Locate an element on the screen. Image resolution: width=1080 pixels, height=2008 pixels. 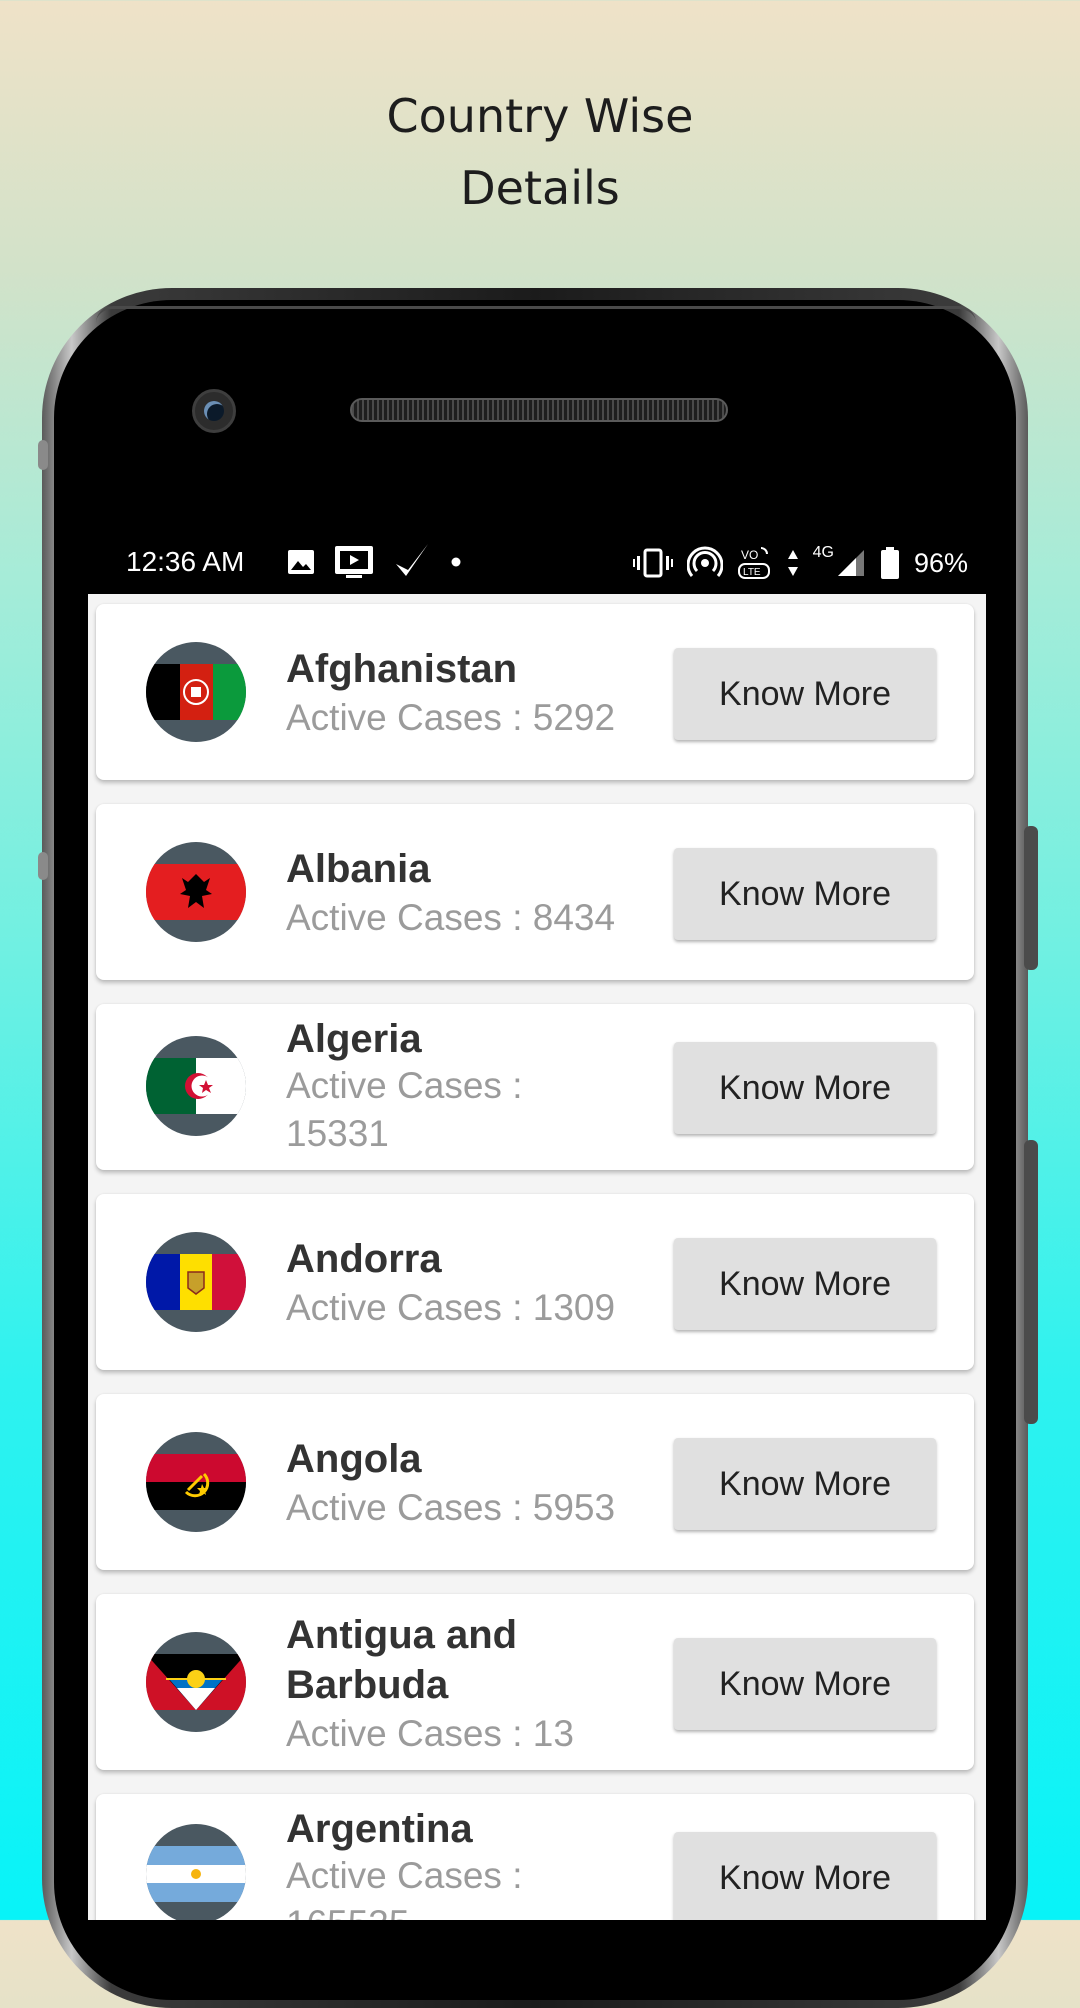
network-type: 4G is located at coordinates (823, 552).